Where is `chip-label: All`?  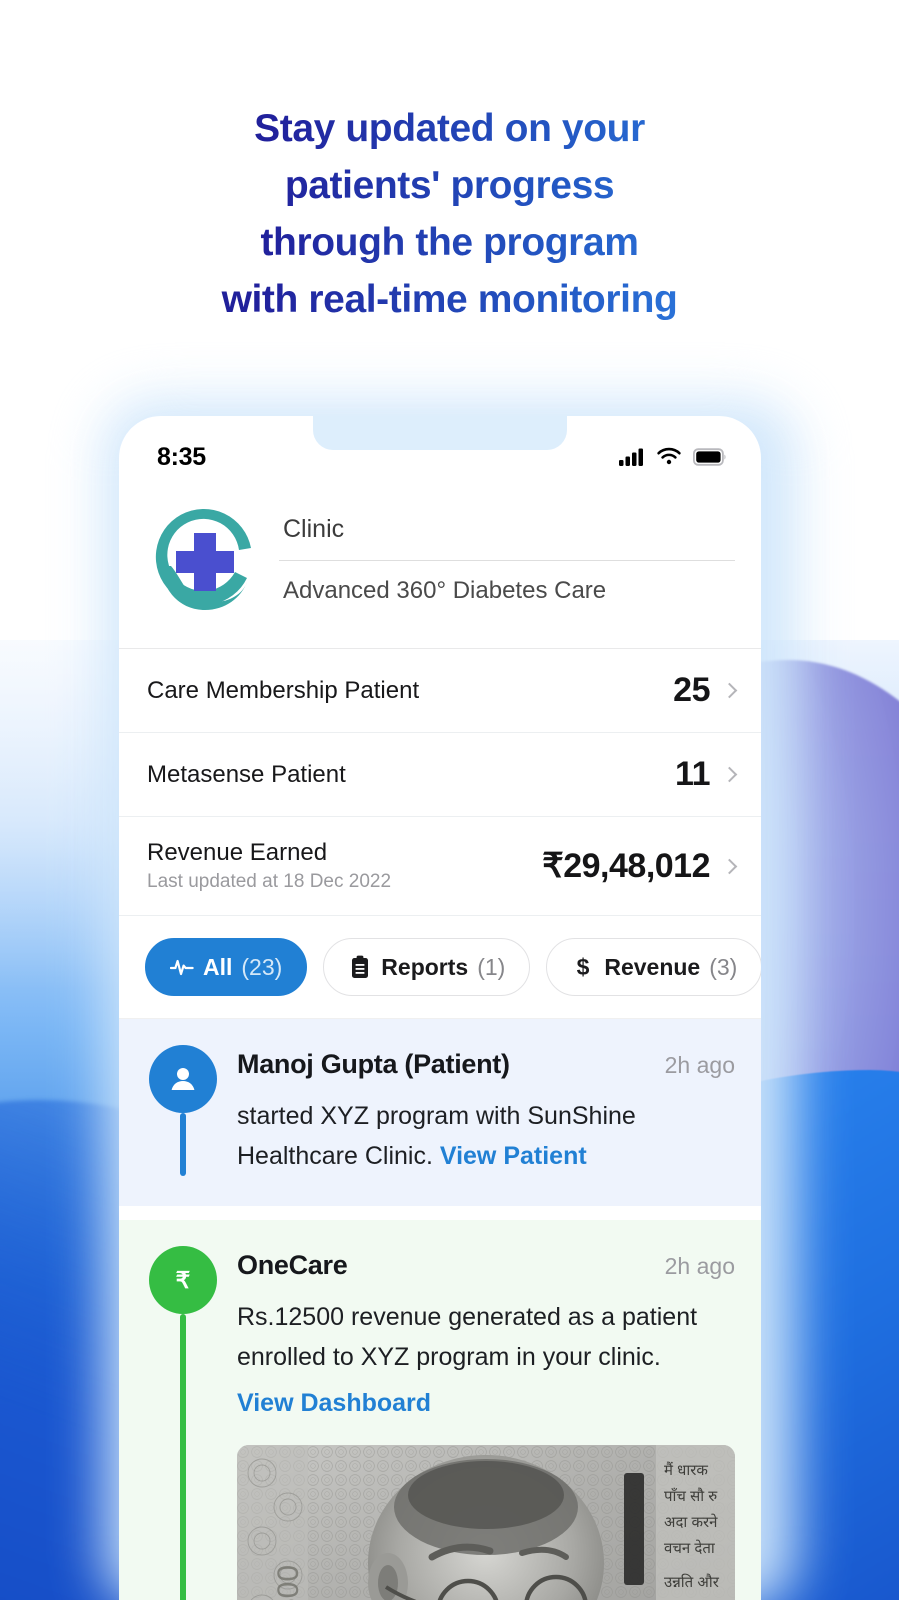
chip-label: All is located at coordinates (218, 966).